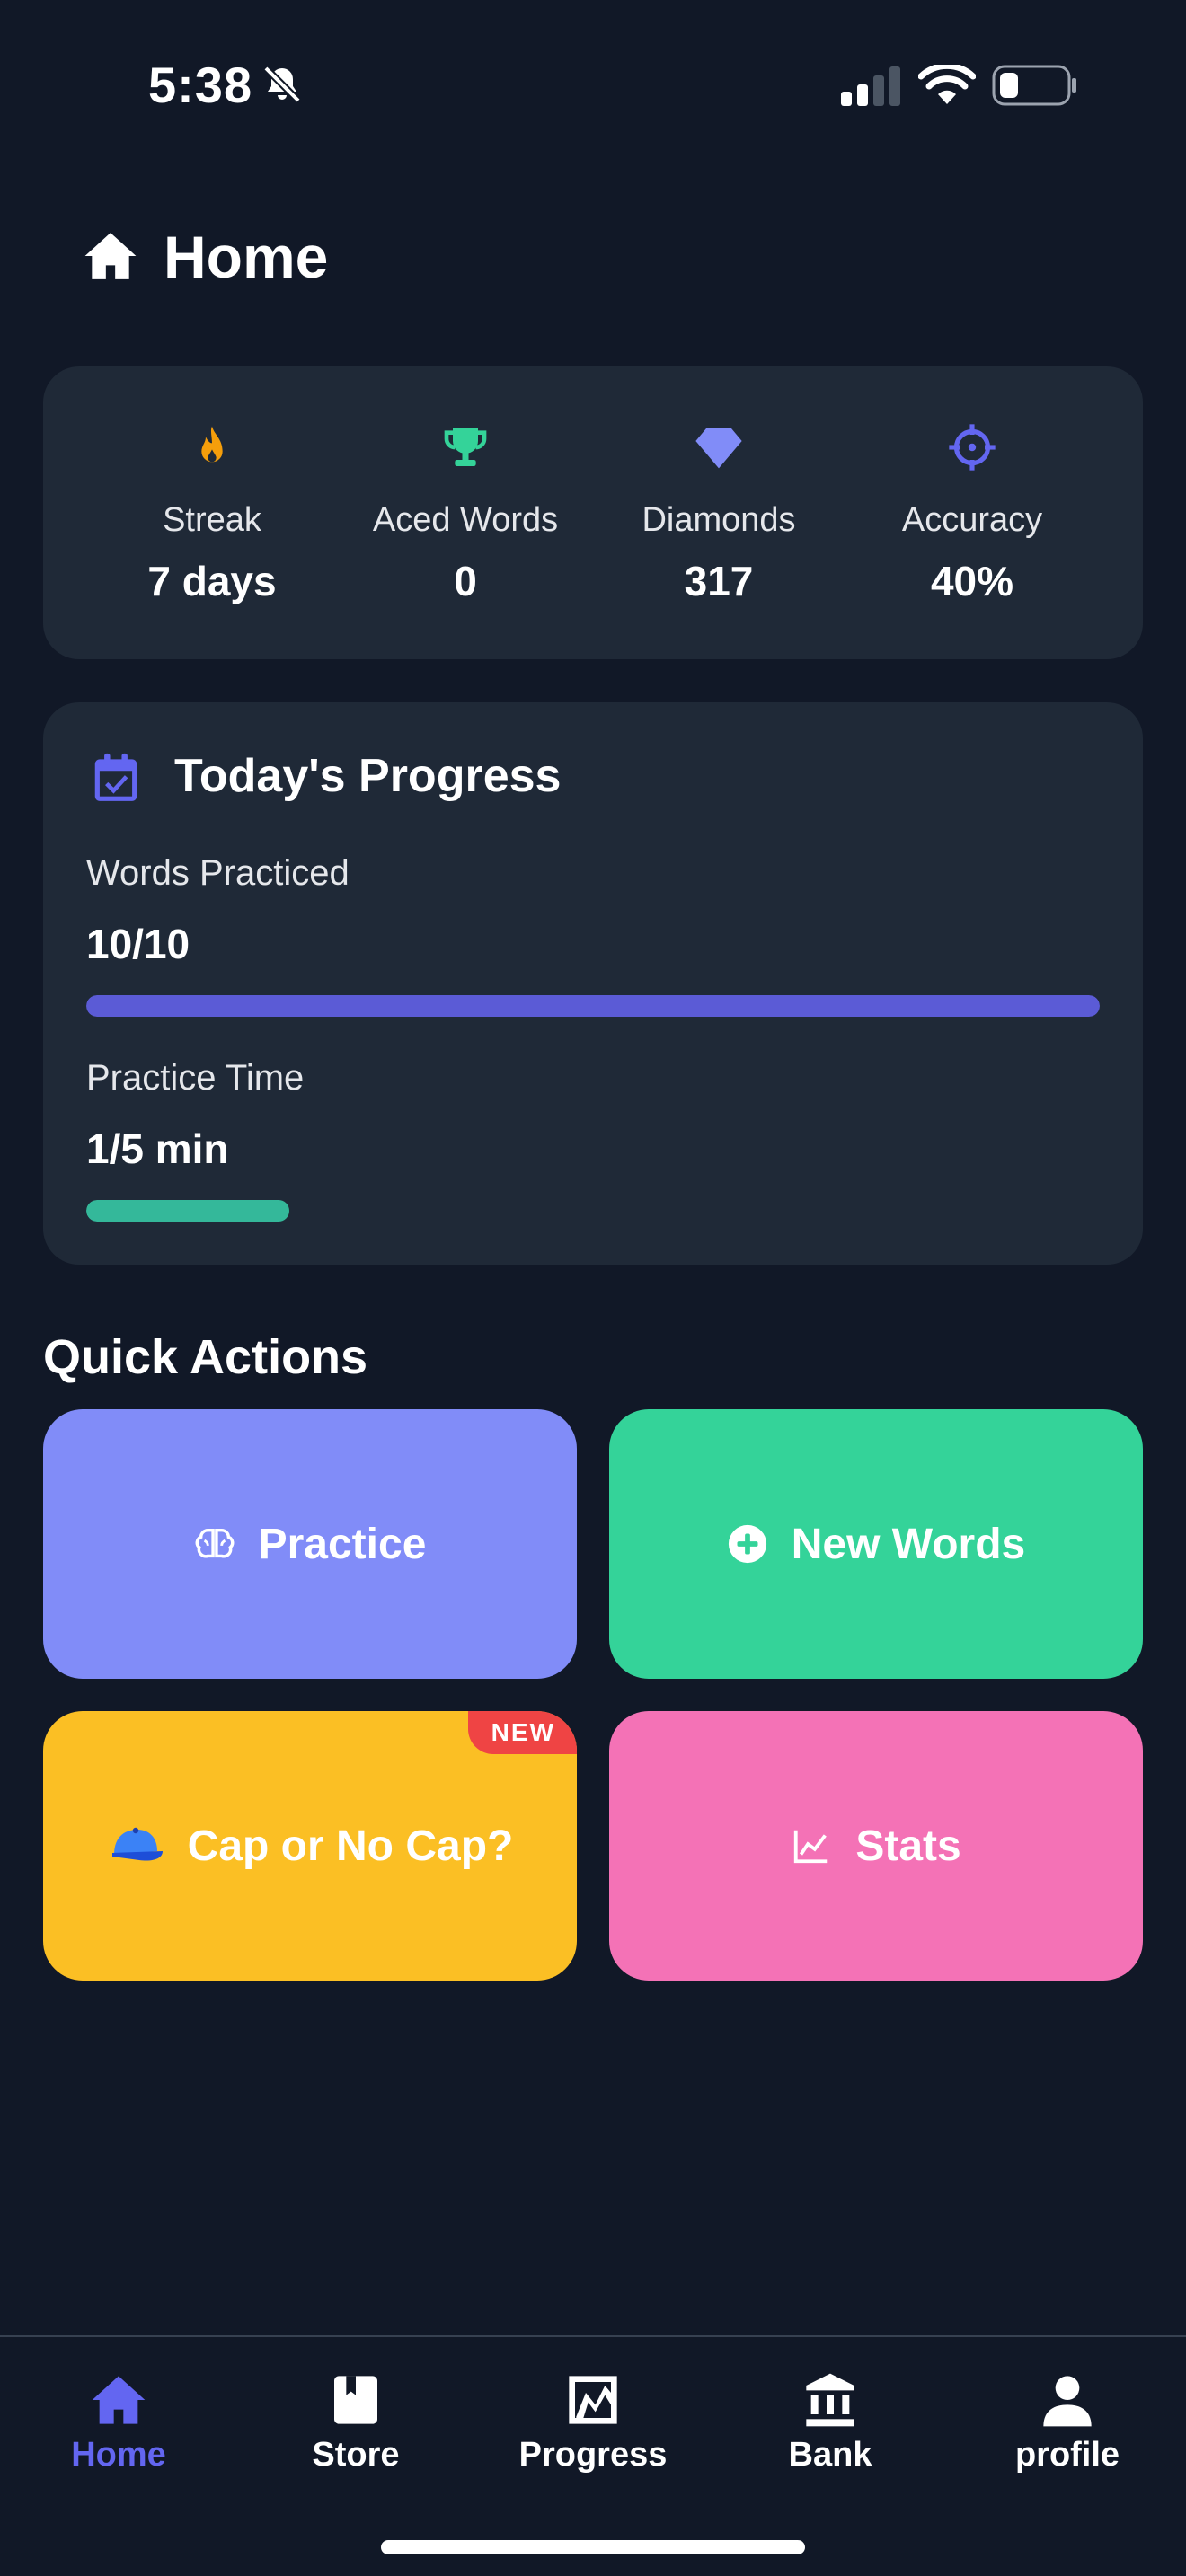  What do you see at coordinates (593, 2547) in the screenshot?
I see `home-indicator` at bounding box center [593, 2547].